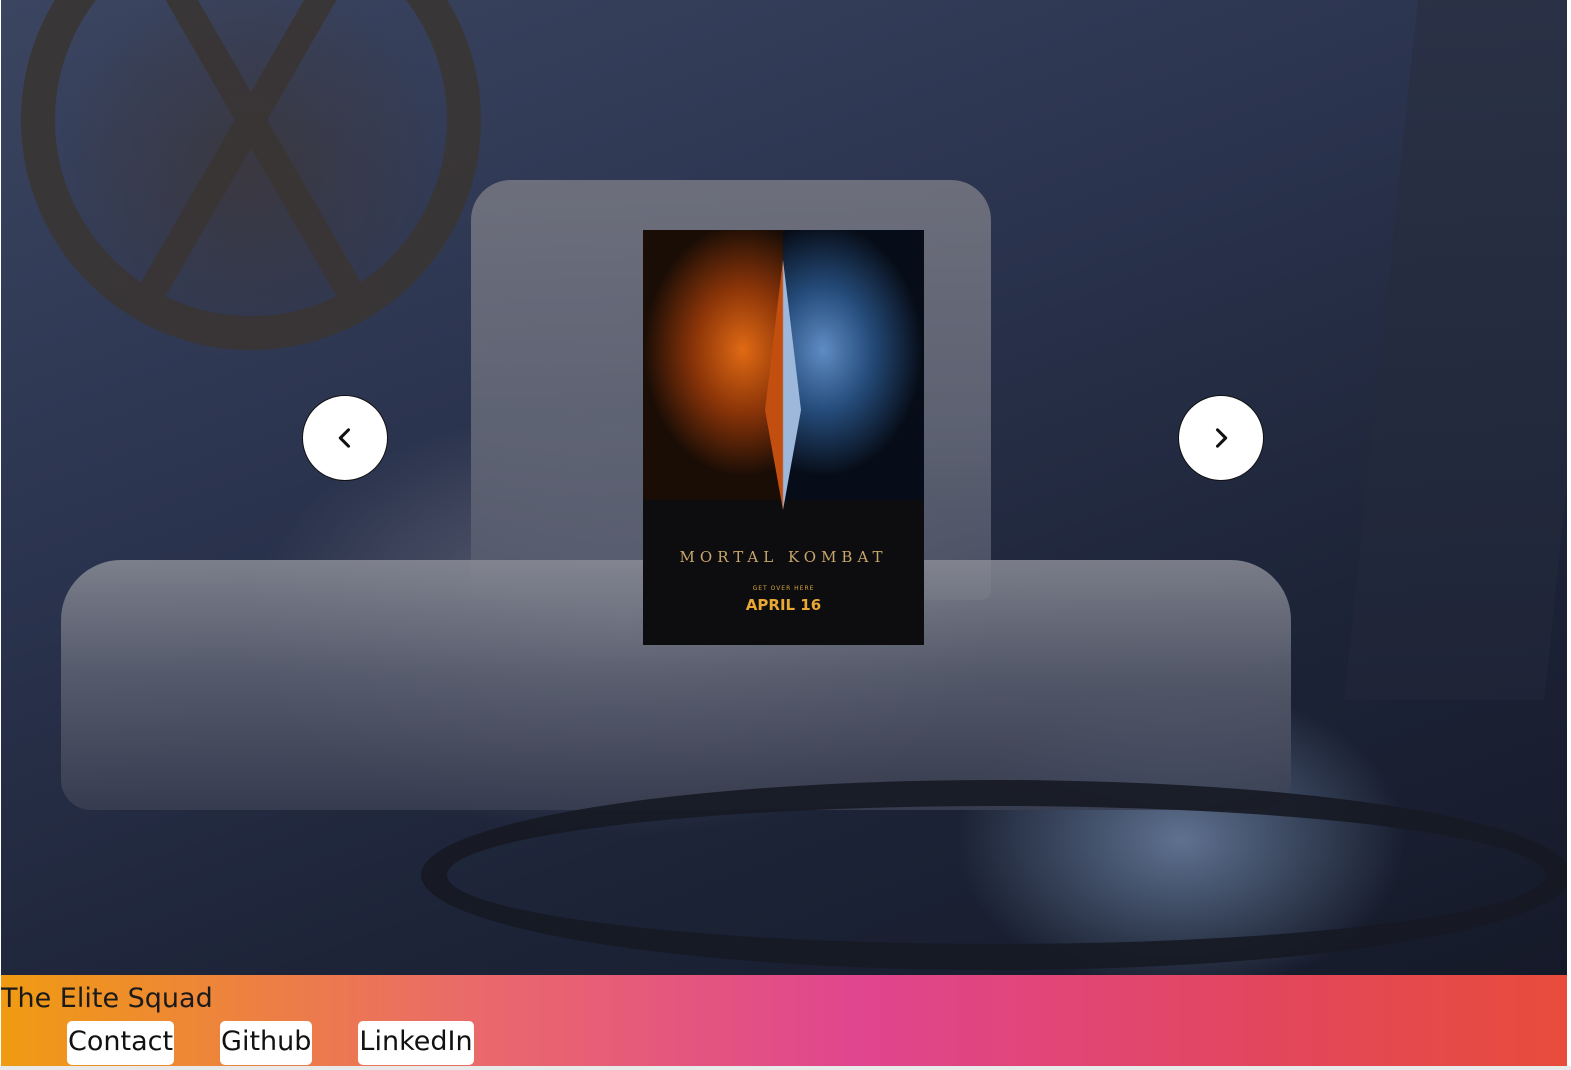 This screenshot has height=1070, width=1571. Describe the element at coordinates (783, 605) in the screenshot. I see `poster-release-date: APRIL 16` at that location.